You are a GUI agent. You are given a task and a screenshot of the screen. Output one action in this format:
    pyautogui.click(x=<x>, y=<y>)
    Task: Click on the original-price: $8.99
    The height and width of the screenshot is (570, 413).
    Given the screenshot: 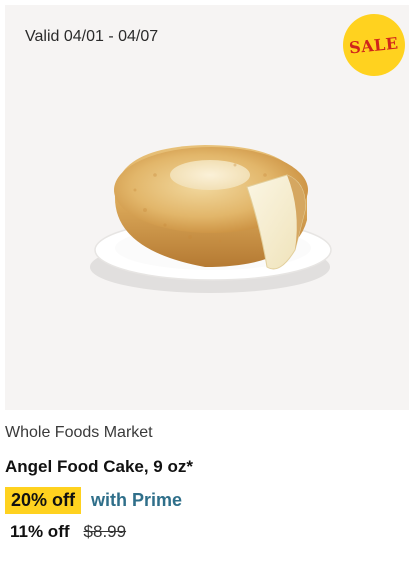 What is the action you would take?
    pyautogui.click(x=105, y=531)
    